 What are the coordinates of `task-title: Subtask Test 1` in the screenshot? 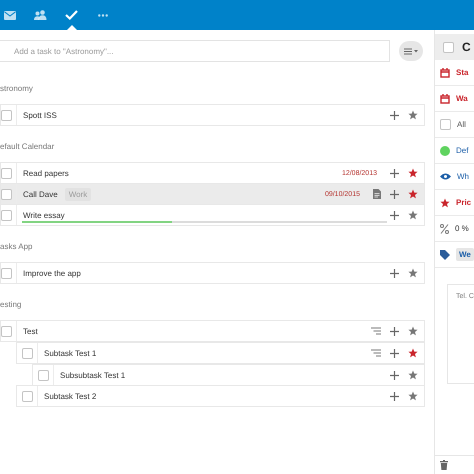 It's located at (70, 353).